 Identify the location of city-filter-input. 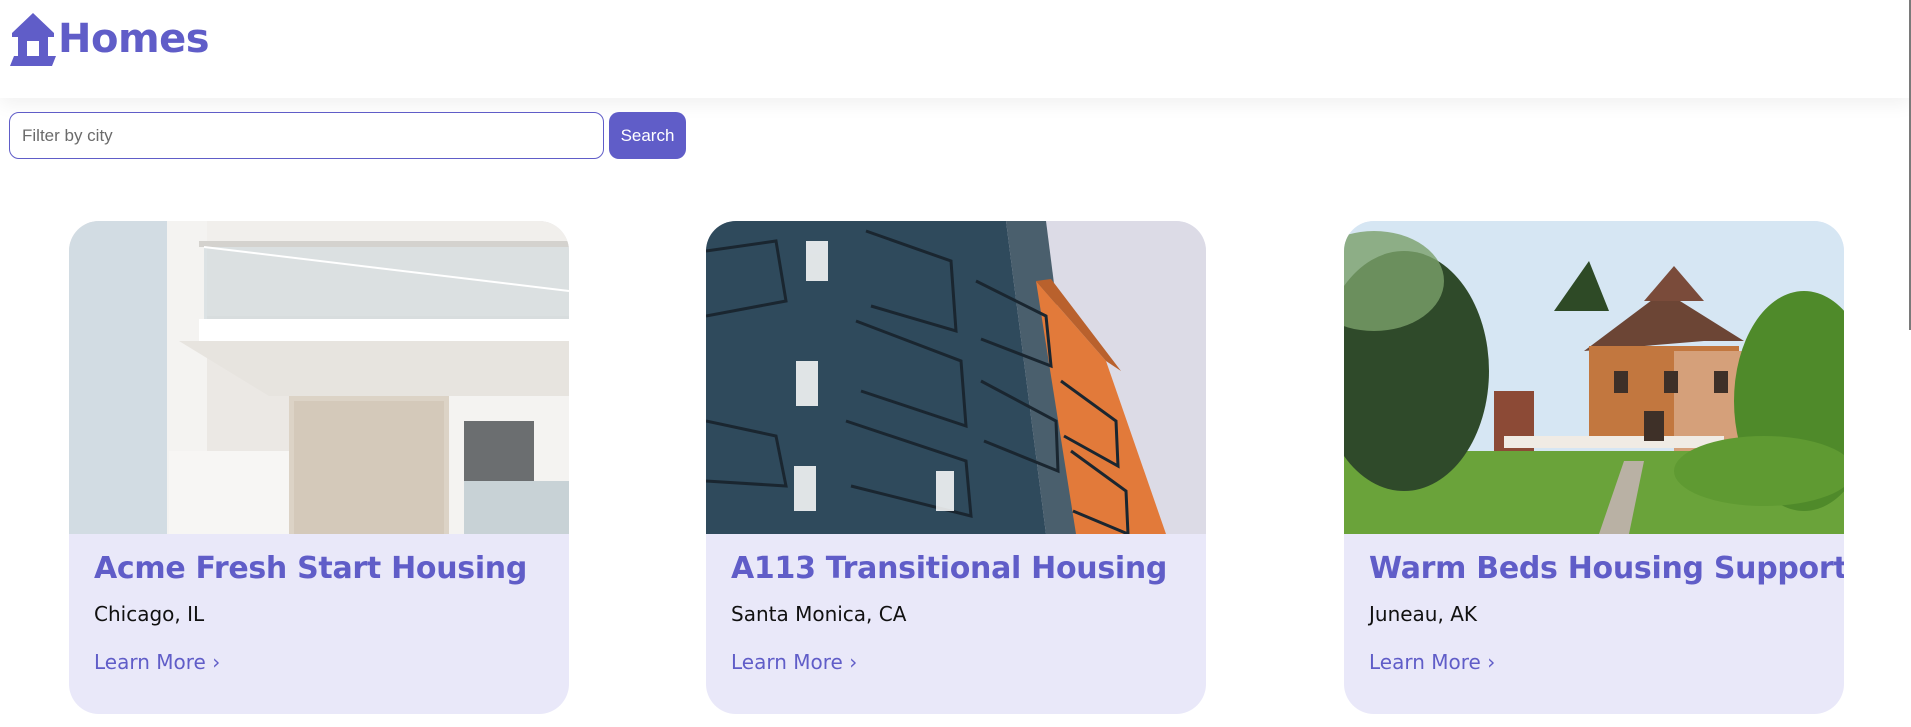
(306, 135).